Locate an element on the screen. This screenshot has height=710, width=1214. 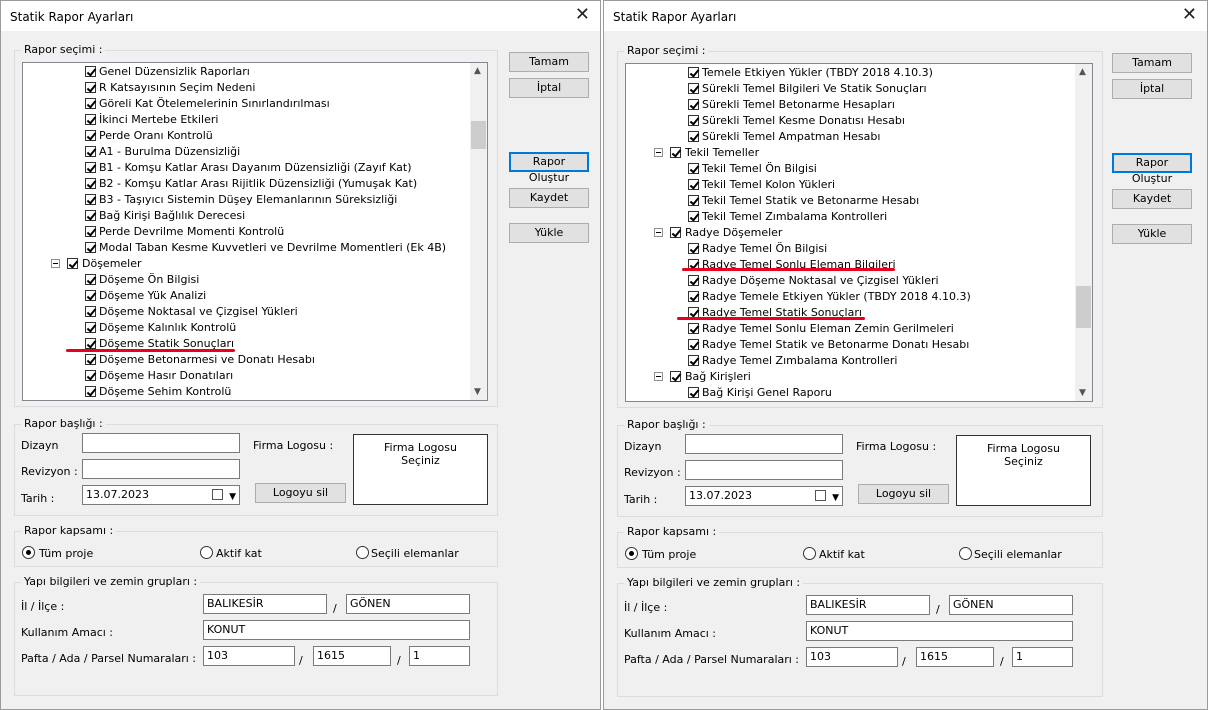
province-input: BALIKESİR is located at coordinates (868, 605).